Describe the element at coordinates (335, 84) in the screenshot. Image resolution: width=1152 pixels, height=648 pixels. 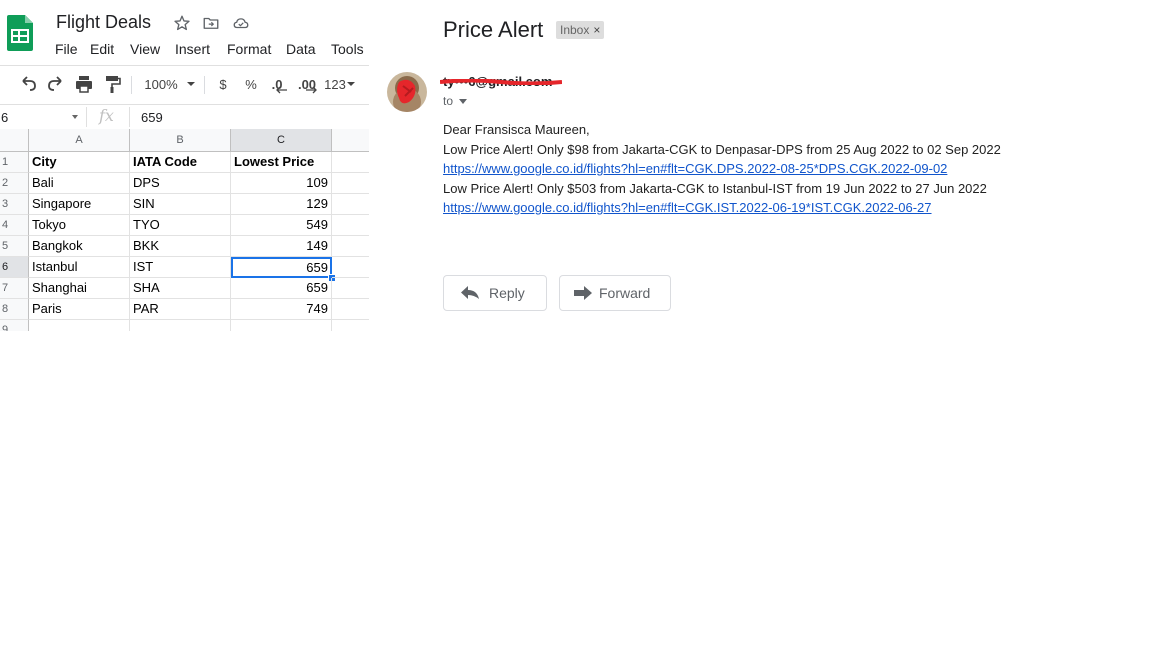
I see `more-formats-button: 123` at that location.